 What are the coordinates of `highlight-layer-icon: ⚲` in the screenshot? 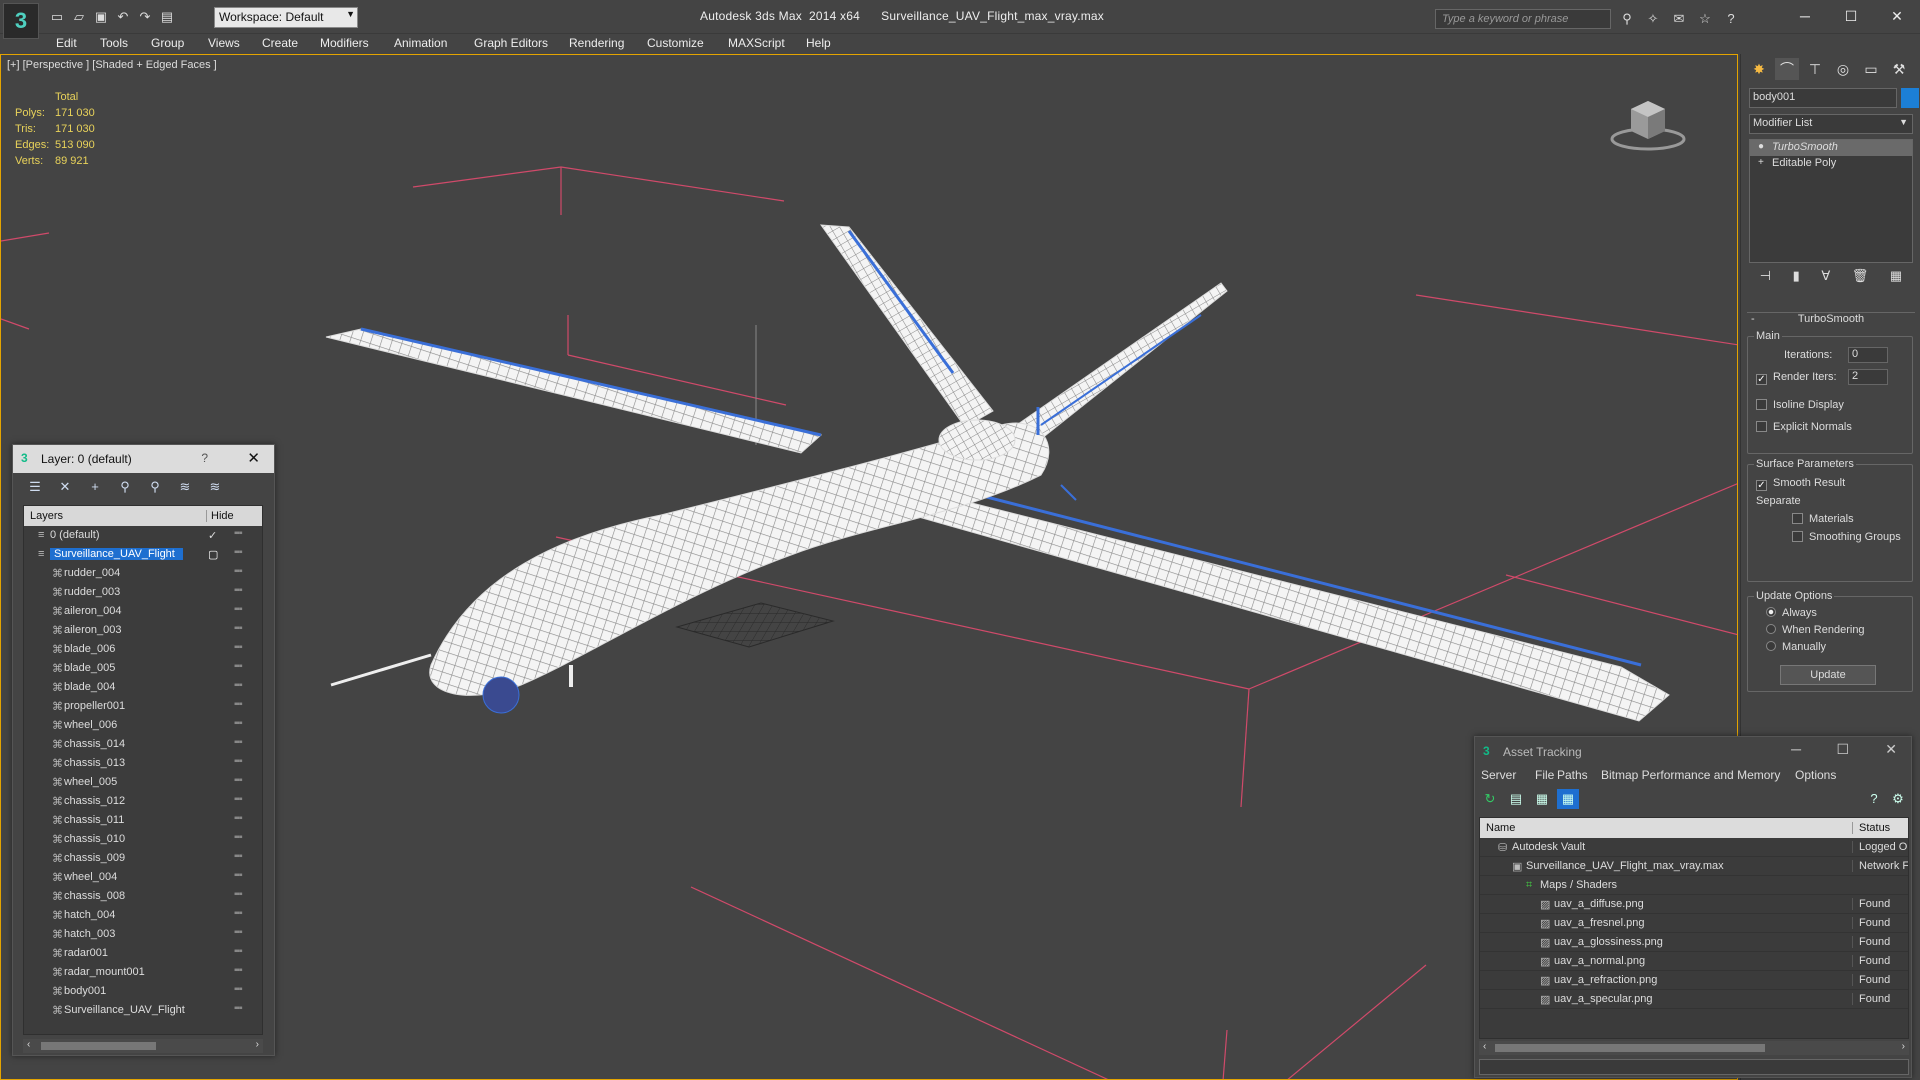 It's located at (155, 487).